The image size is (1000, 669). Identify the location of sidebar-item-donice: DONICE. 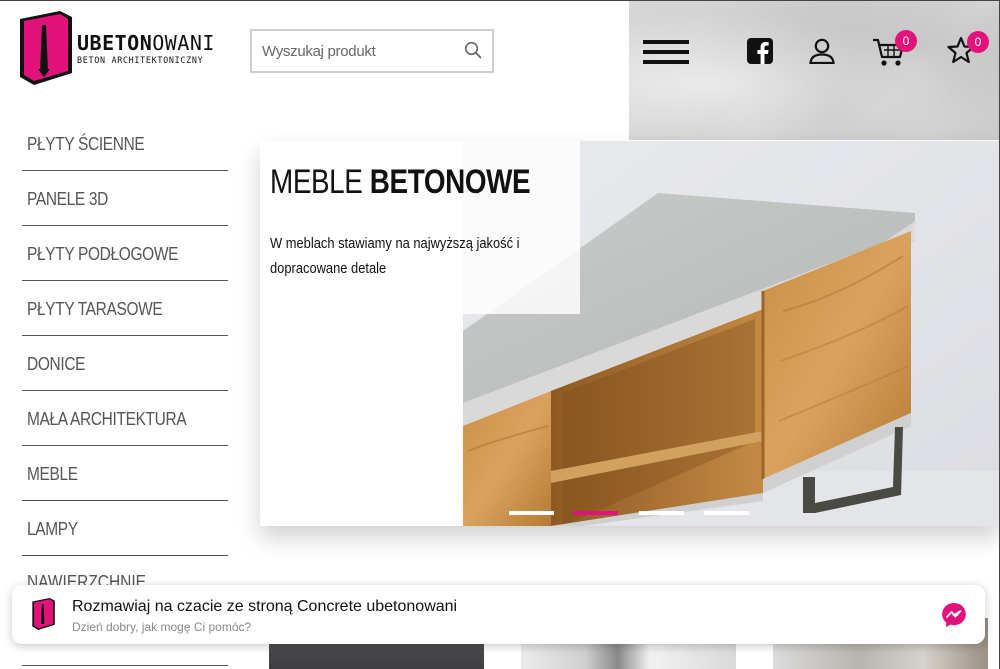
(125, 363).